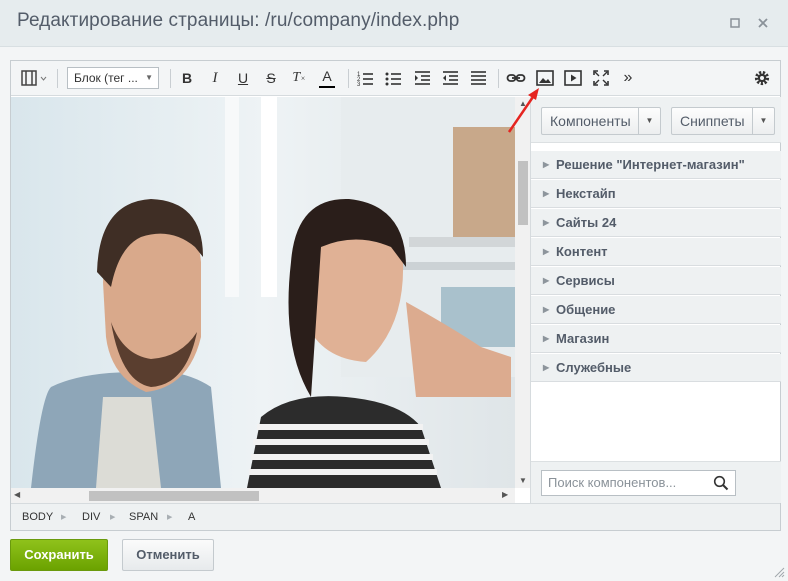 The width and height of the screenshot is (788, 581). Describe the element at coordinates (187, 78) in the screenshot. I see `bold-button: B` at that location.